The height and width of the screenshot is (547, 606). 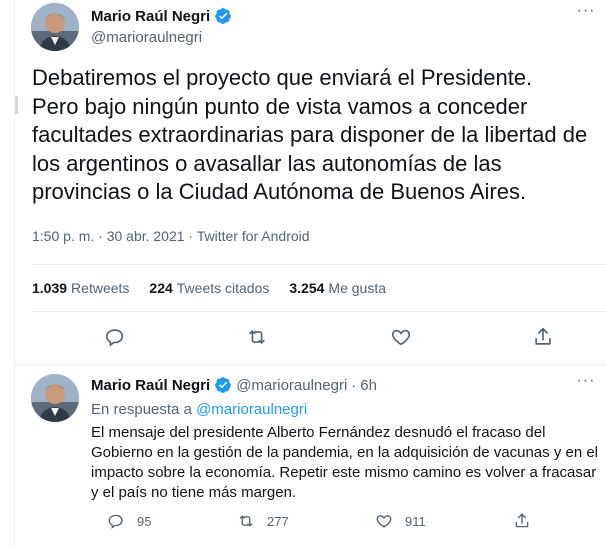 I want to click on reply-time: 6h, so click(x=368, y=385).